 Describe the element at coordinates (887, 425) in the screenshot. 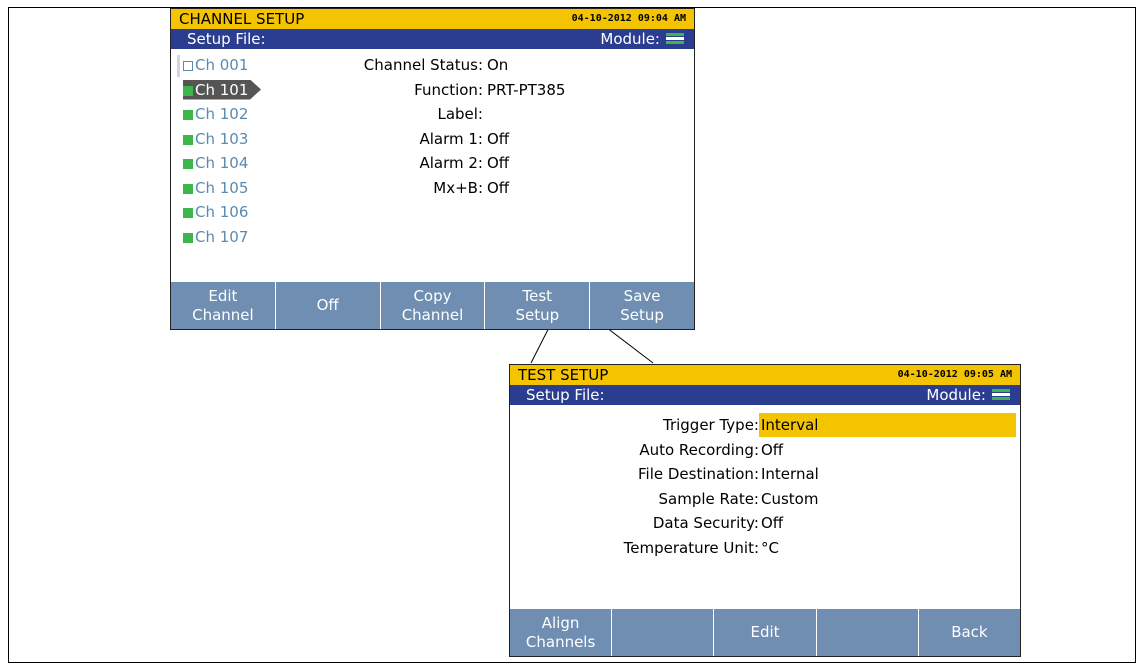

I see `selected-value-highlight: Interval` at that location.